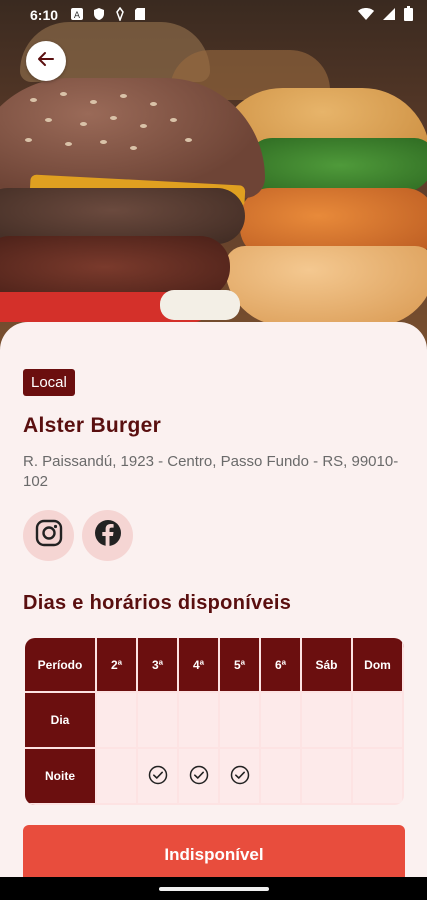  I want to click on schedule-row-dia: Dia, so click(214, 721).